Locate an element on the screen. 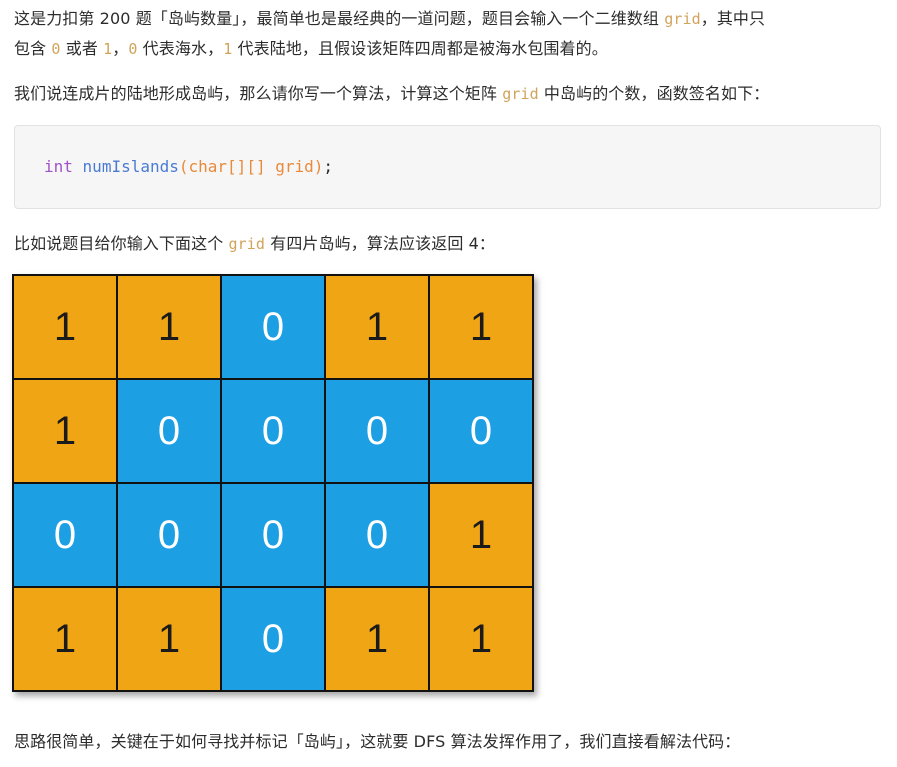  code-block: int numIslands(char[][] grid); is located at coordinates (447, 167).